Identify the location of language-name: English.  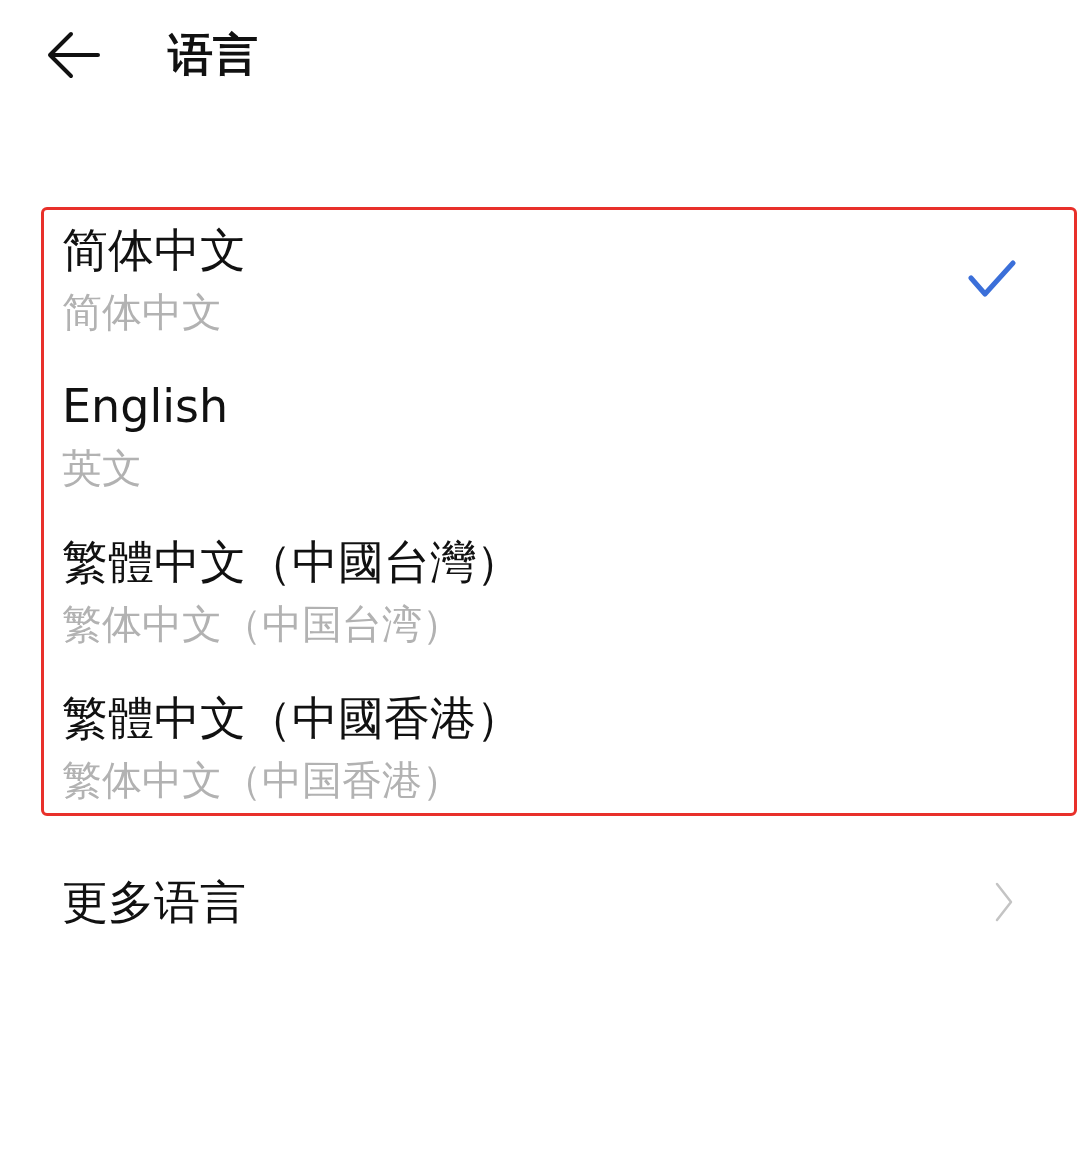
(145, 406).